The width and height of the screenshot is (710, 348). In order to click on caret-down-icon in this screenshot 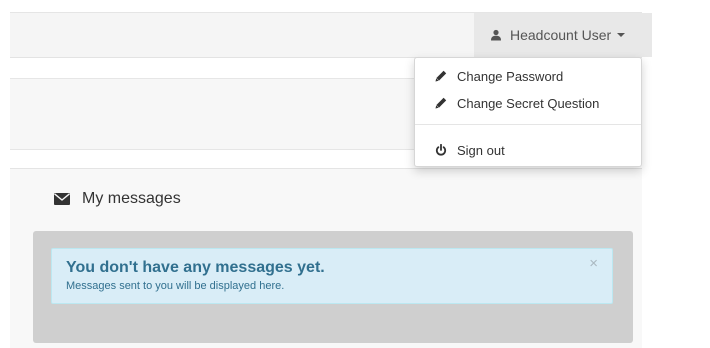, I will do `click(621, 35)`.